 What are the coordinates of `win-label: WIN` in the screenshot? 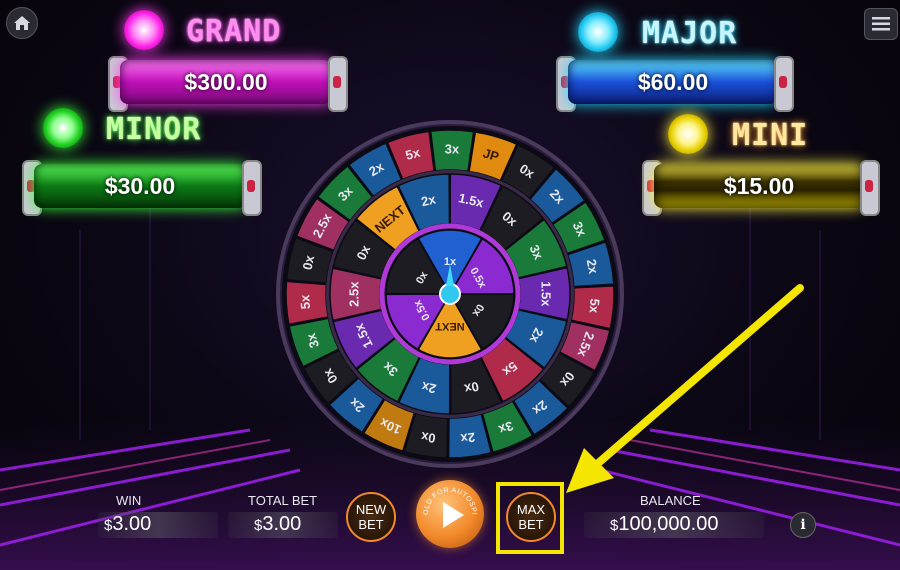 It's located at (129, 500).